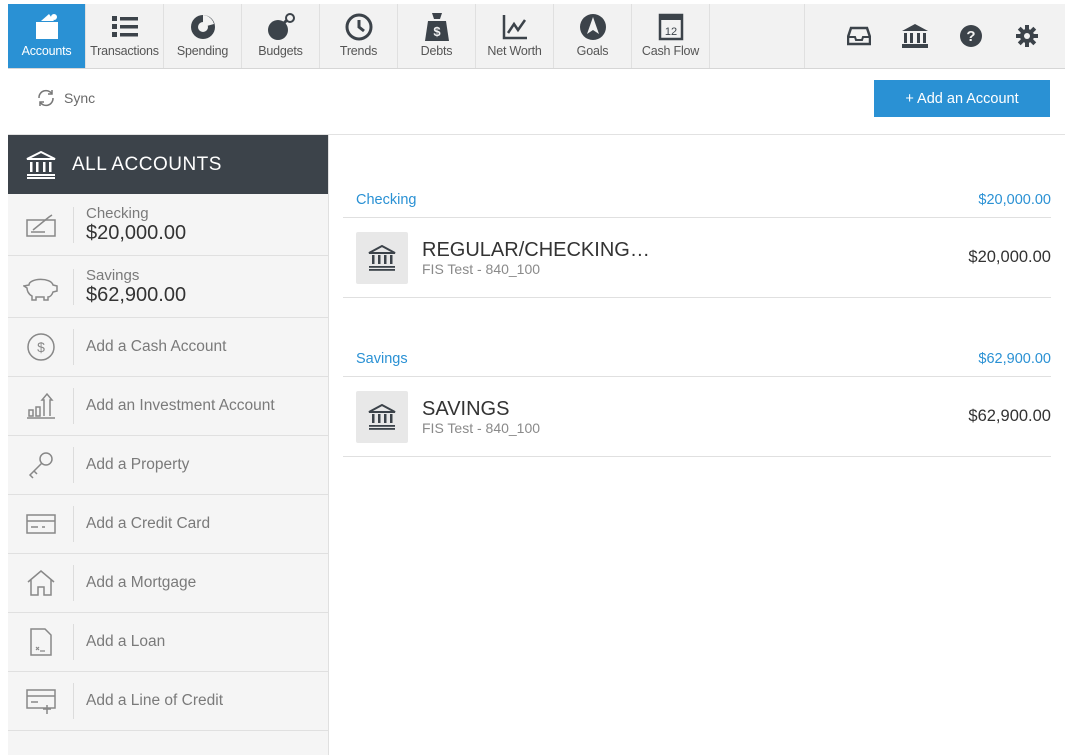 This screenshot has width=1065, height=755. I want to click on sidebar-item-label: Add a Loan, so click(126, 641).